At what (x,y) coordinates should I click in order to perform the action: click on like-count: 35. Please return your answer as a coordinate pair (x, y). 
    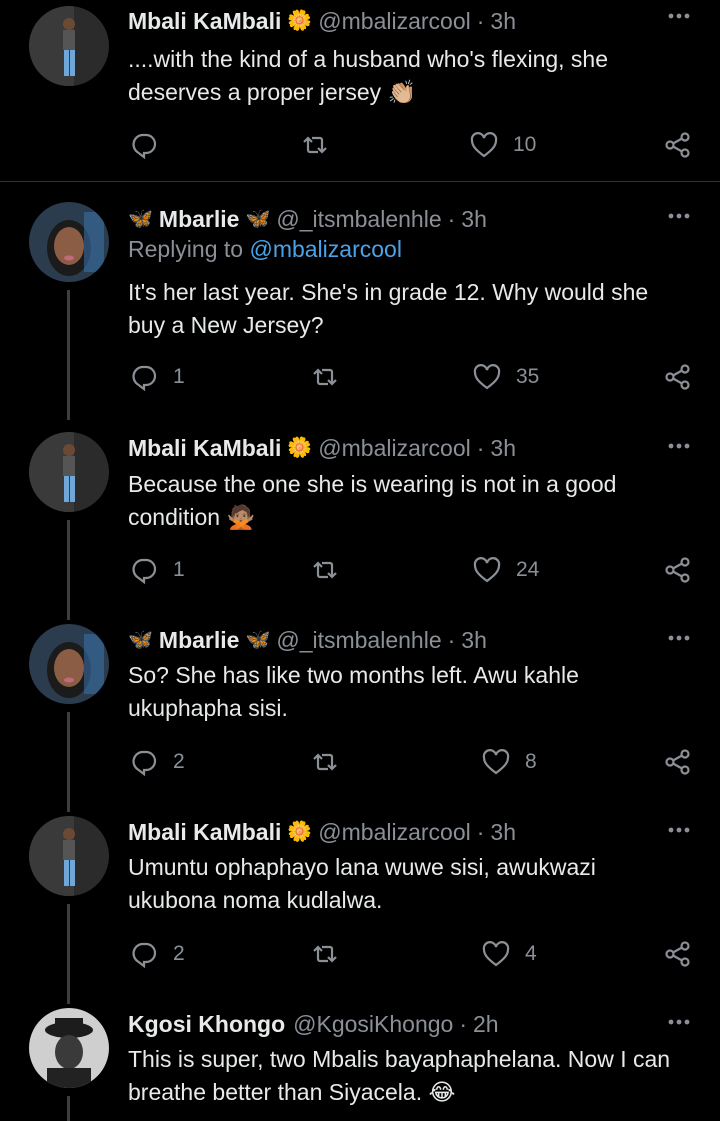
    Looking at the image, I should click on (528, 376).